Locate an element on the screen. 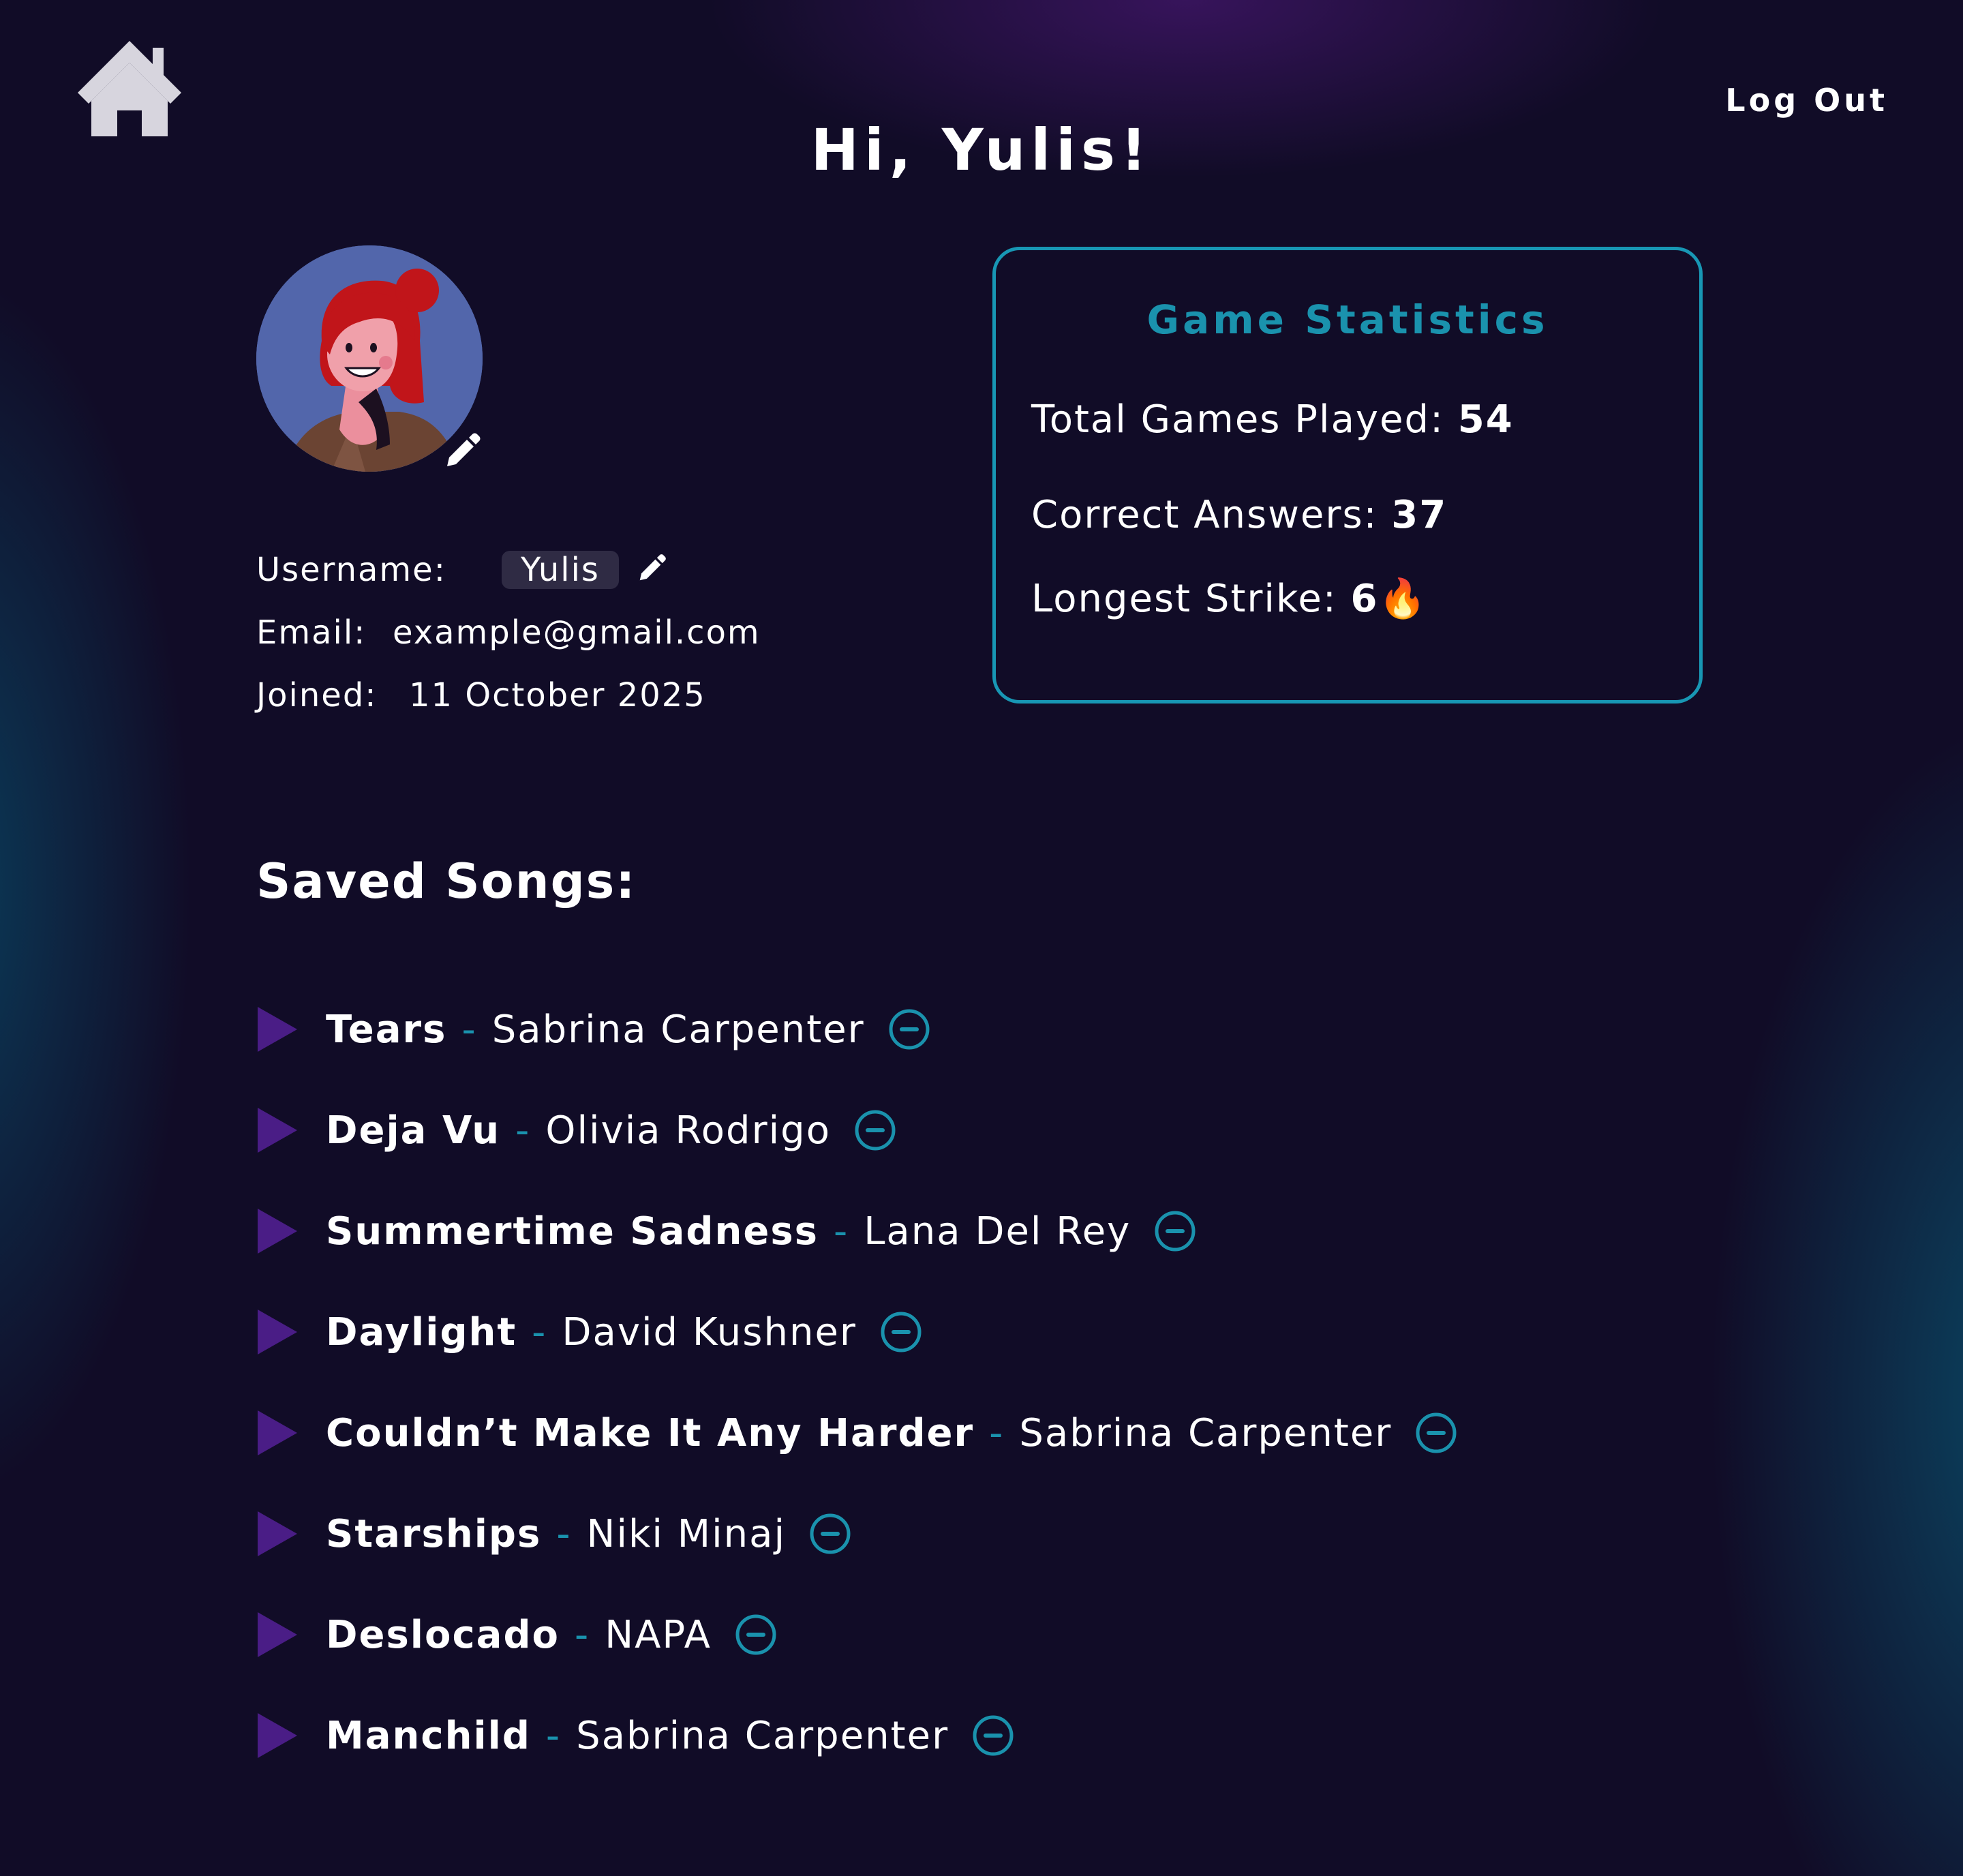 This screenshot has width=1963, height=1876. stat-longest-streak: Longest Strike: 6🔥 is located at coordinates (1229, 598).